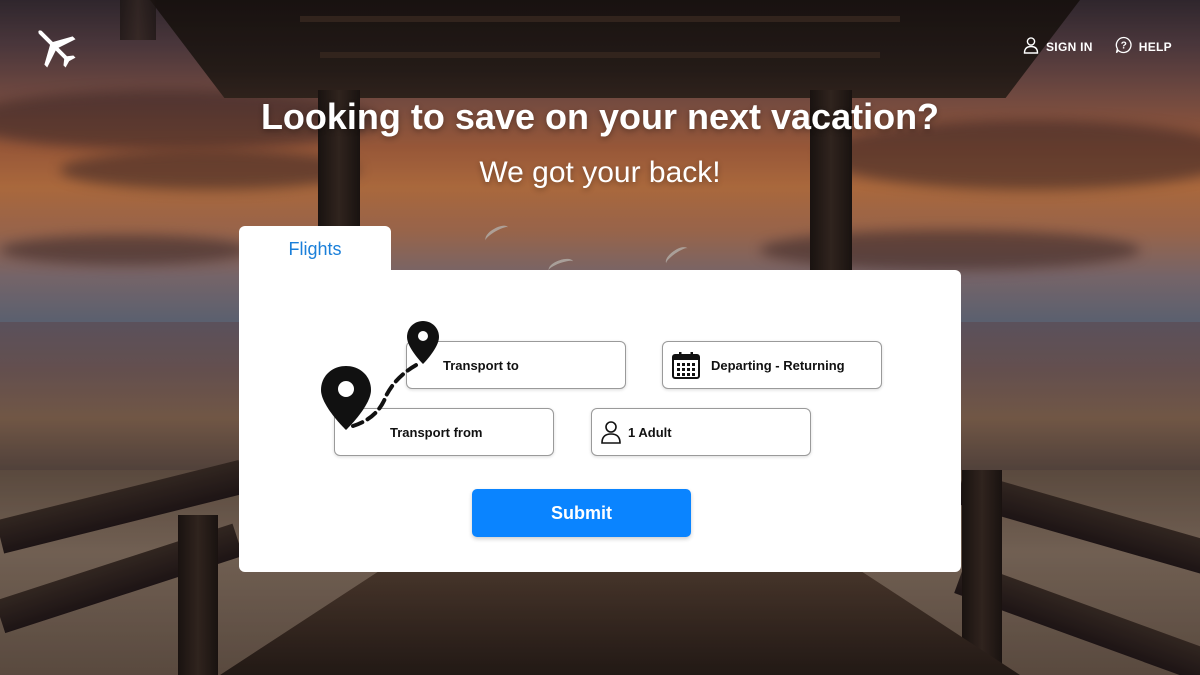 The height and width of the screenshot is (675, 1200). Describe the element at coordinates (1155, 46) in the screenshot. I see `help-label: HELP` at that location.